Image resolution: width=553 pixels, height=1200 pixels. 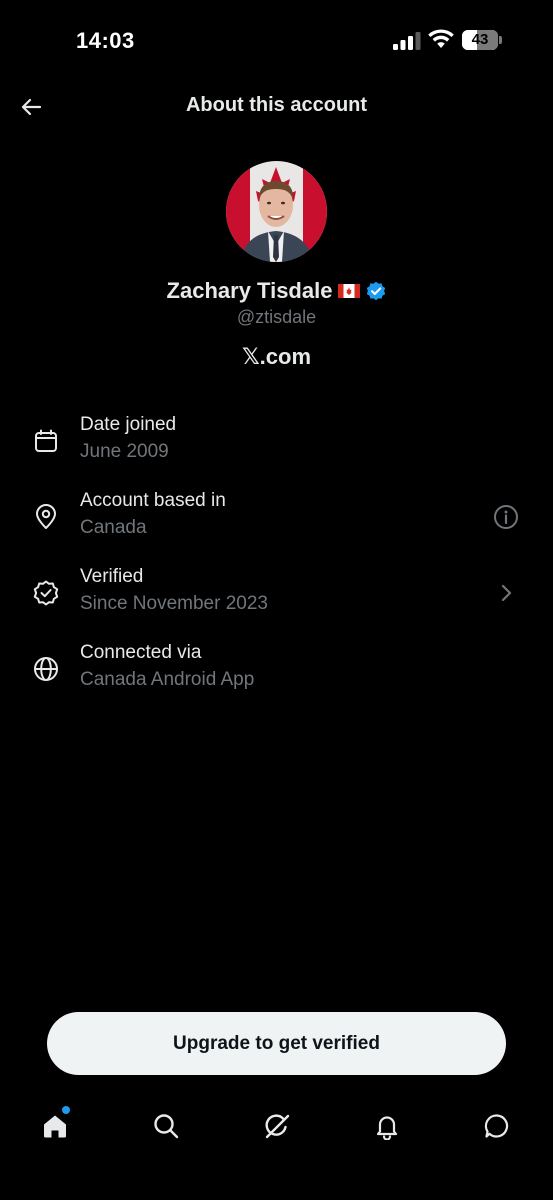 What do you see at coordinates (174, 603) in the screenshot?
I see `info-subtitle: Since November 2023` at bounding box center [174, 603].